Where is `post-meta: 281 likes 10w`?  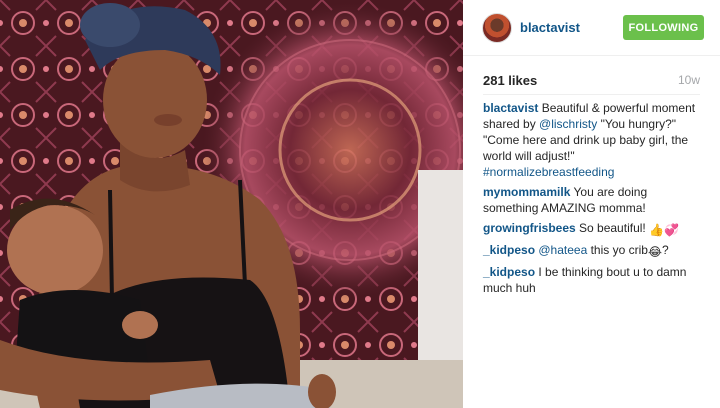
post-meta: 281 likes 10w is located at coordinates (591, 80).